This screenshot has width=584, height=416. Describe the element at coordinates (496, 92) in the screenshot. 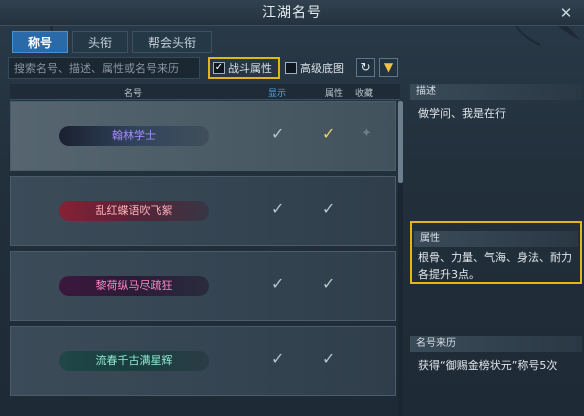

I see `desc-title: 描述` at that location.